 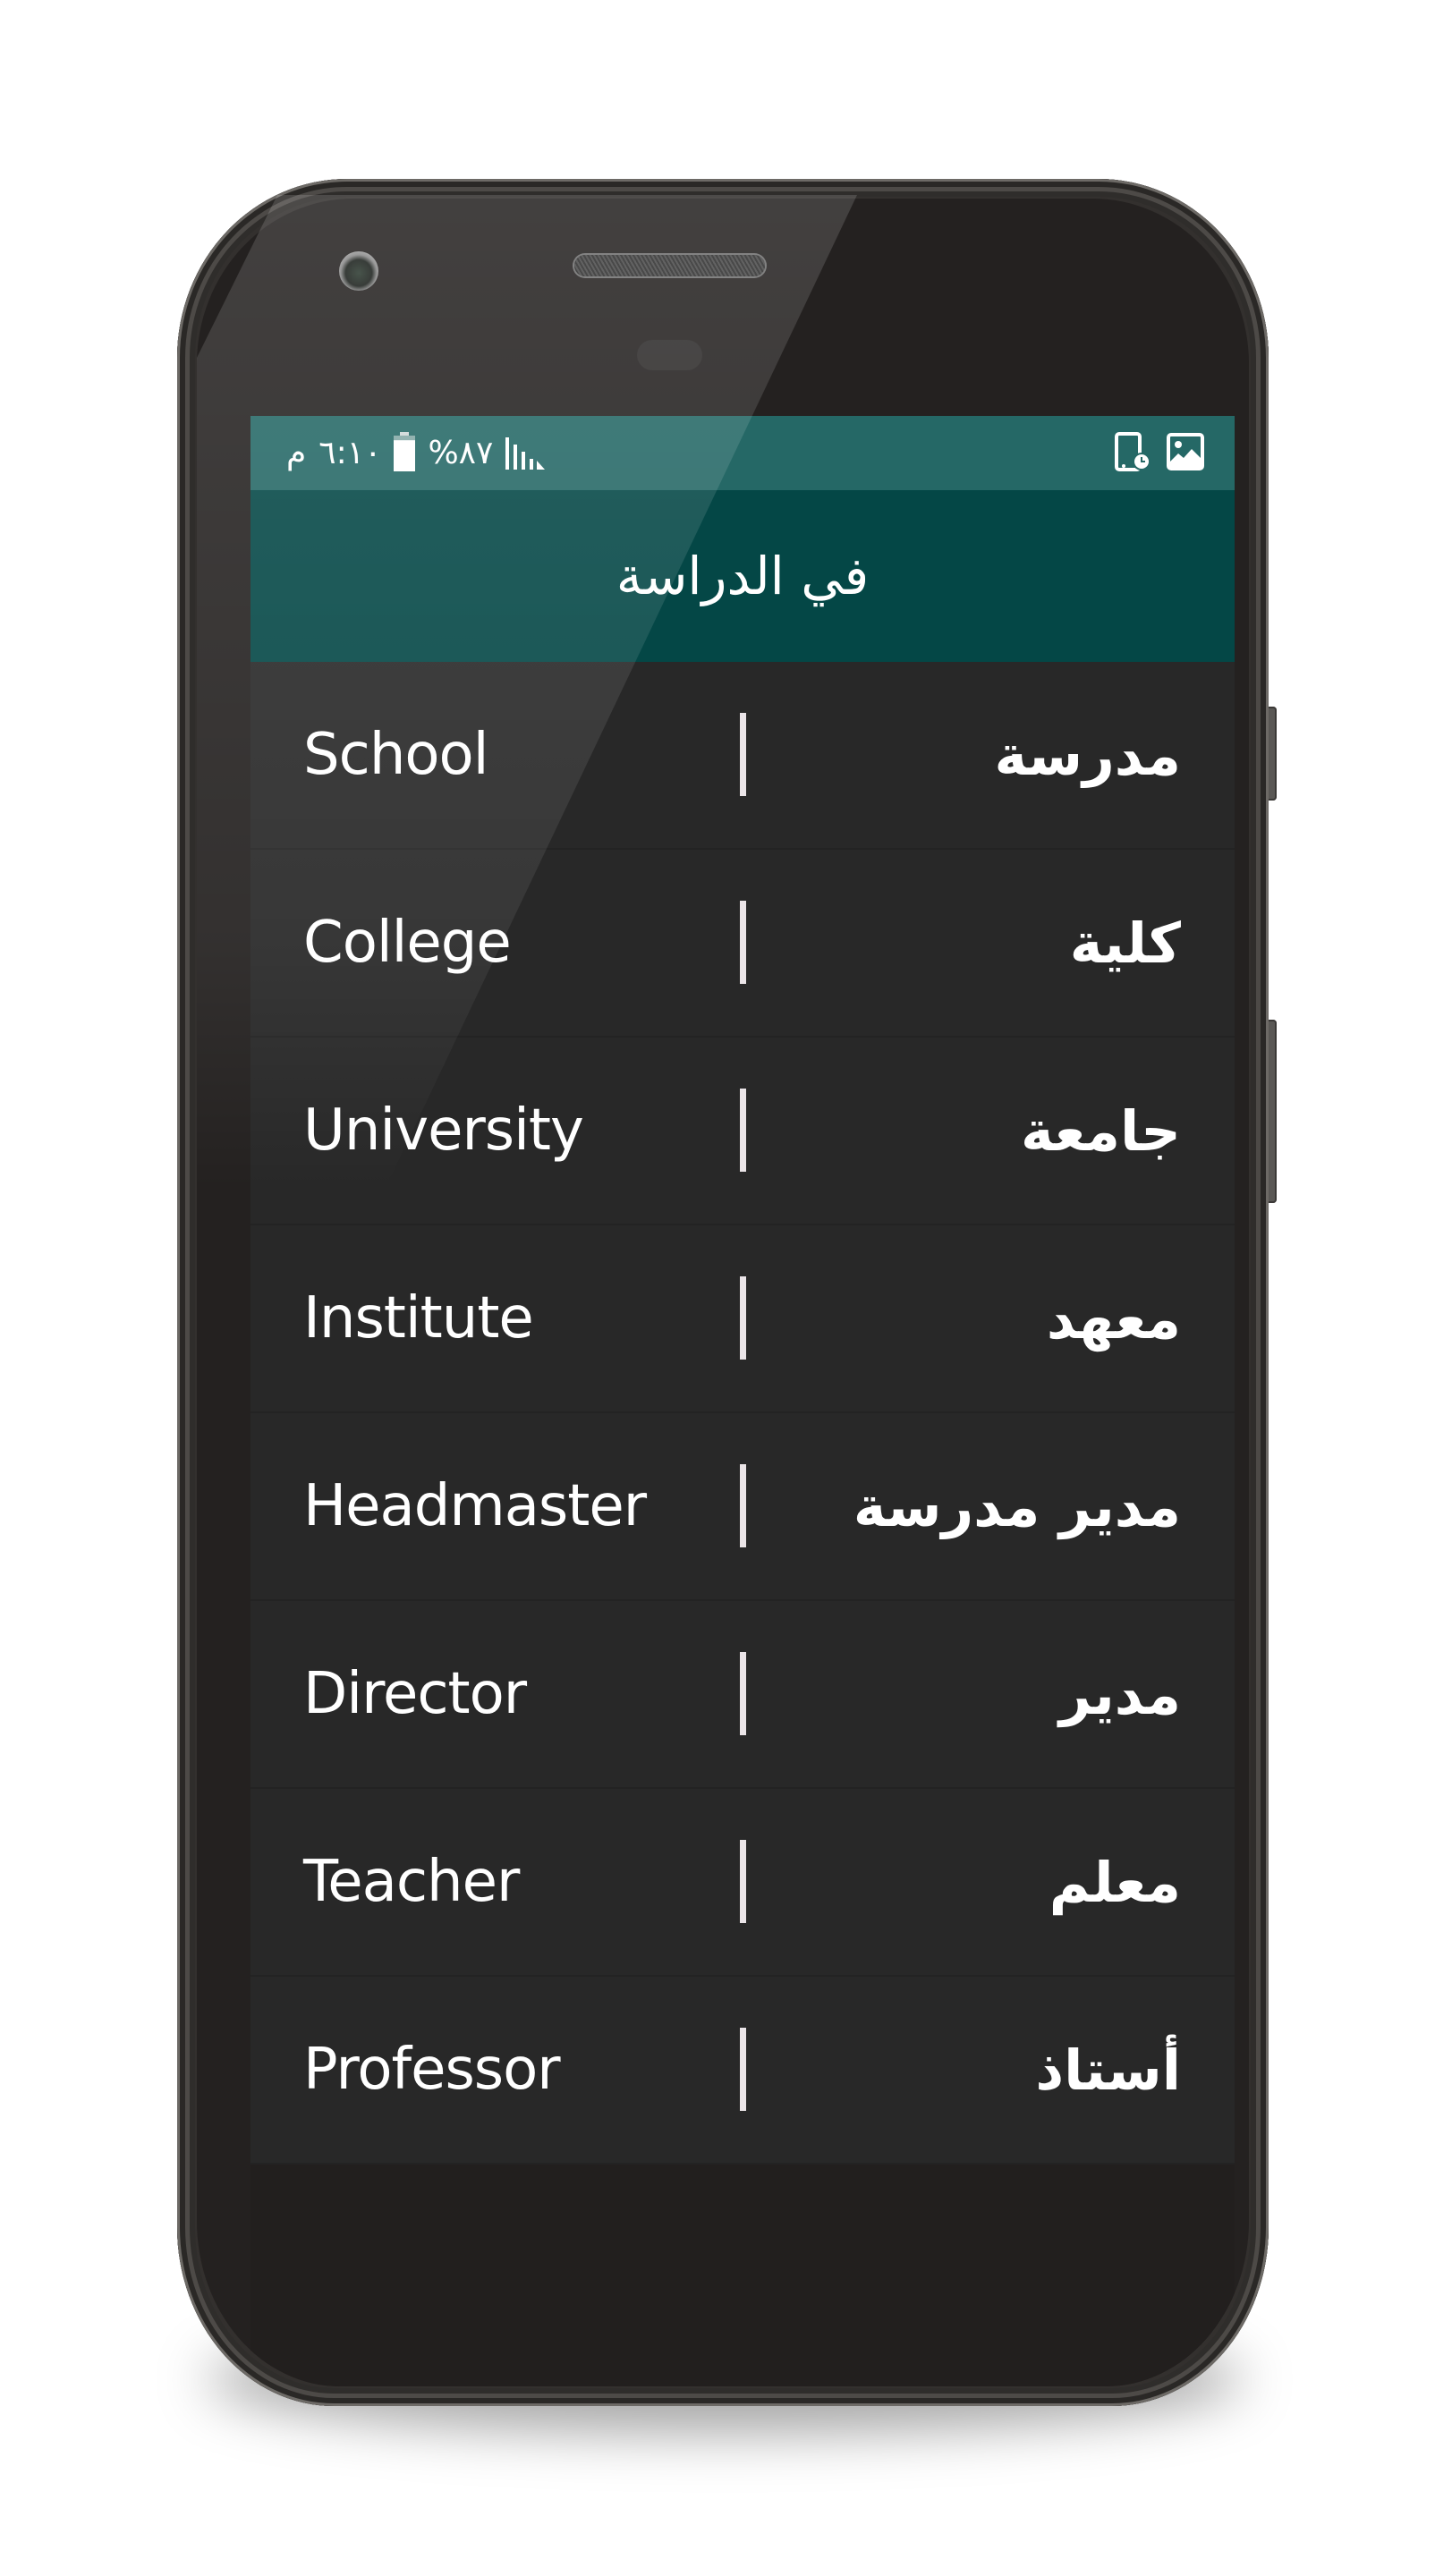 I want to click on list-item: Professor أستاذ, so click(x=742, y=2071).